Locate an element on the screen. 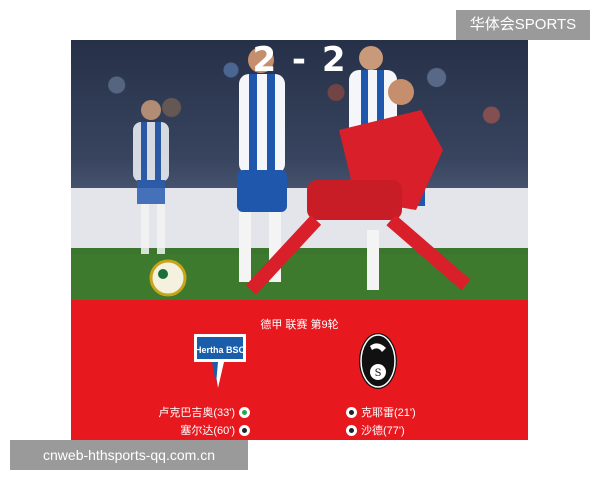 The image size is (600, 480). svg-text: S is located at coordinates (378, 373).